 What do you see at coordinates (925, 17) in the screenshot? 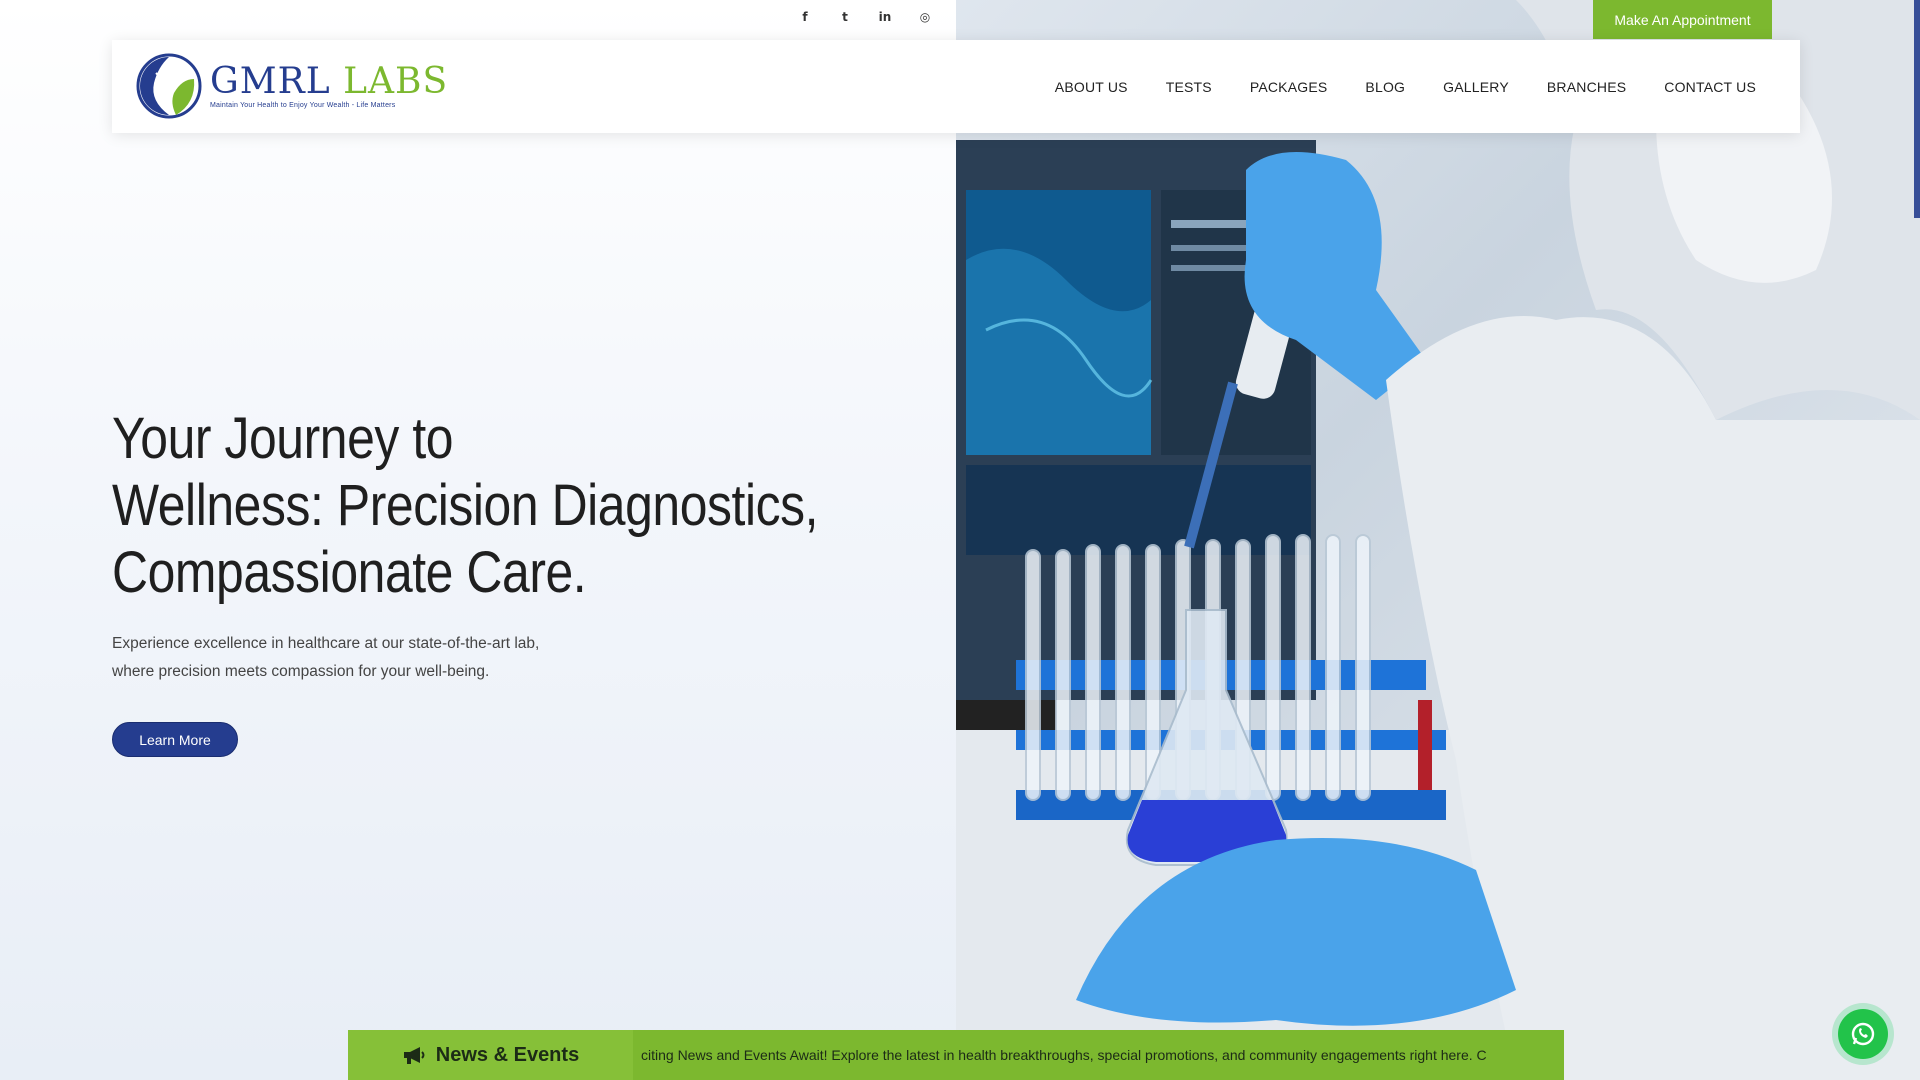
I see `instagram-icon: ◎` at bounding box center [925, 17].